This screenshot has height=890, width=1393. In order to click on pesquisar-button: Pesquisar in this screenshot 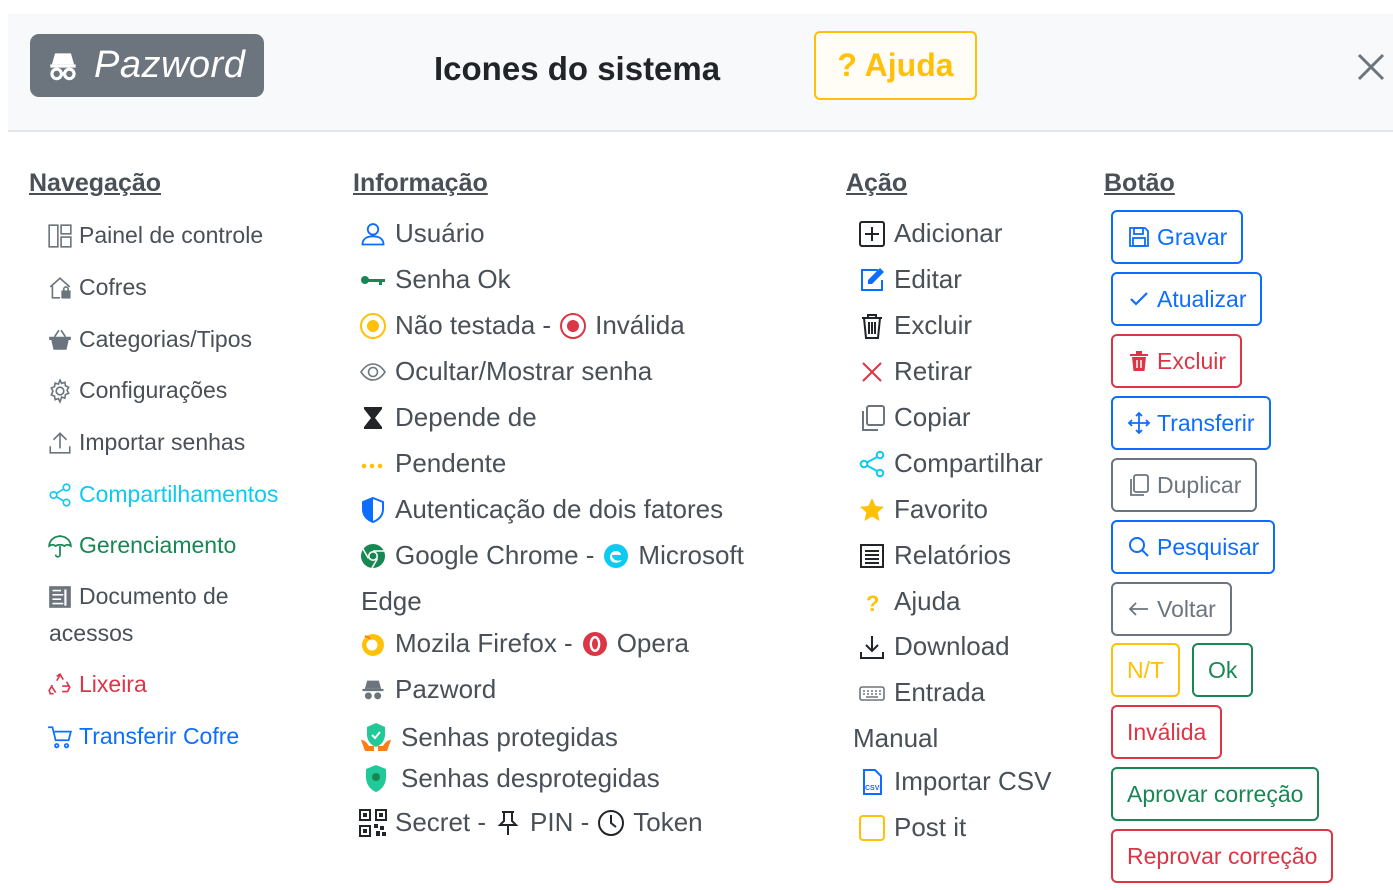, I will do `click(1193, 547)`.